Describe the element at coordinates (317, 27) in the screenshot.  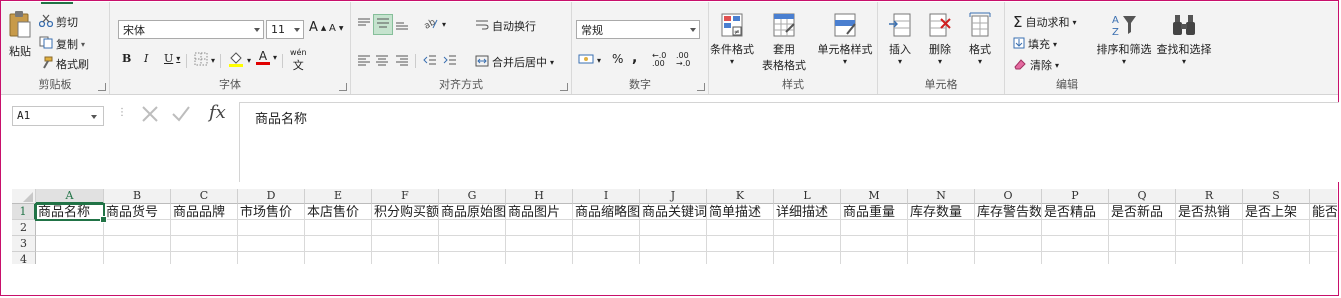
I see `grow-font-button: A ▲` at that location.